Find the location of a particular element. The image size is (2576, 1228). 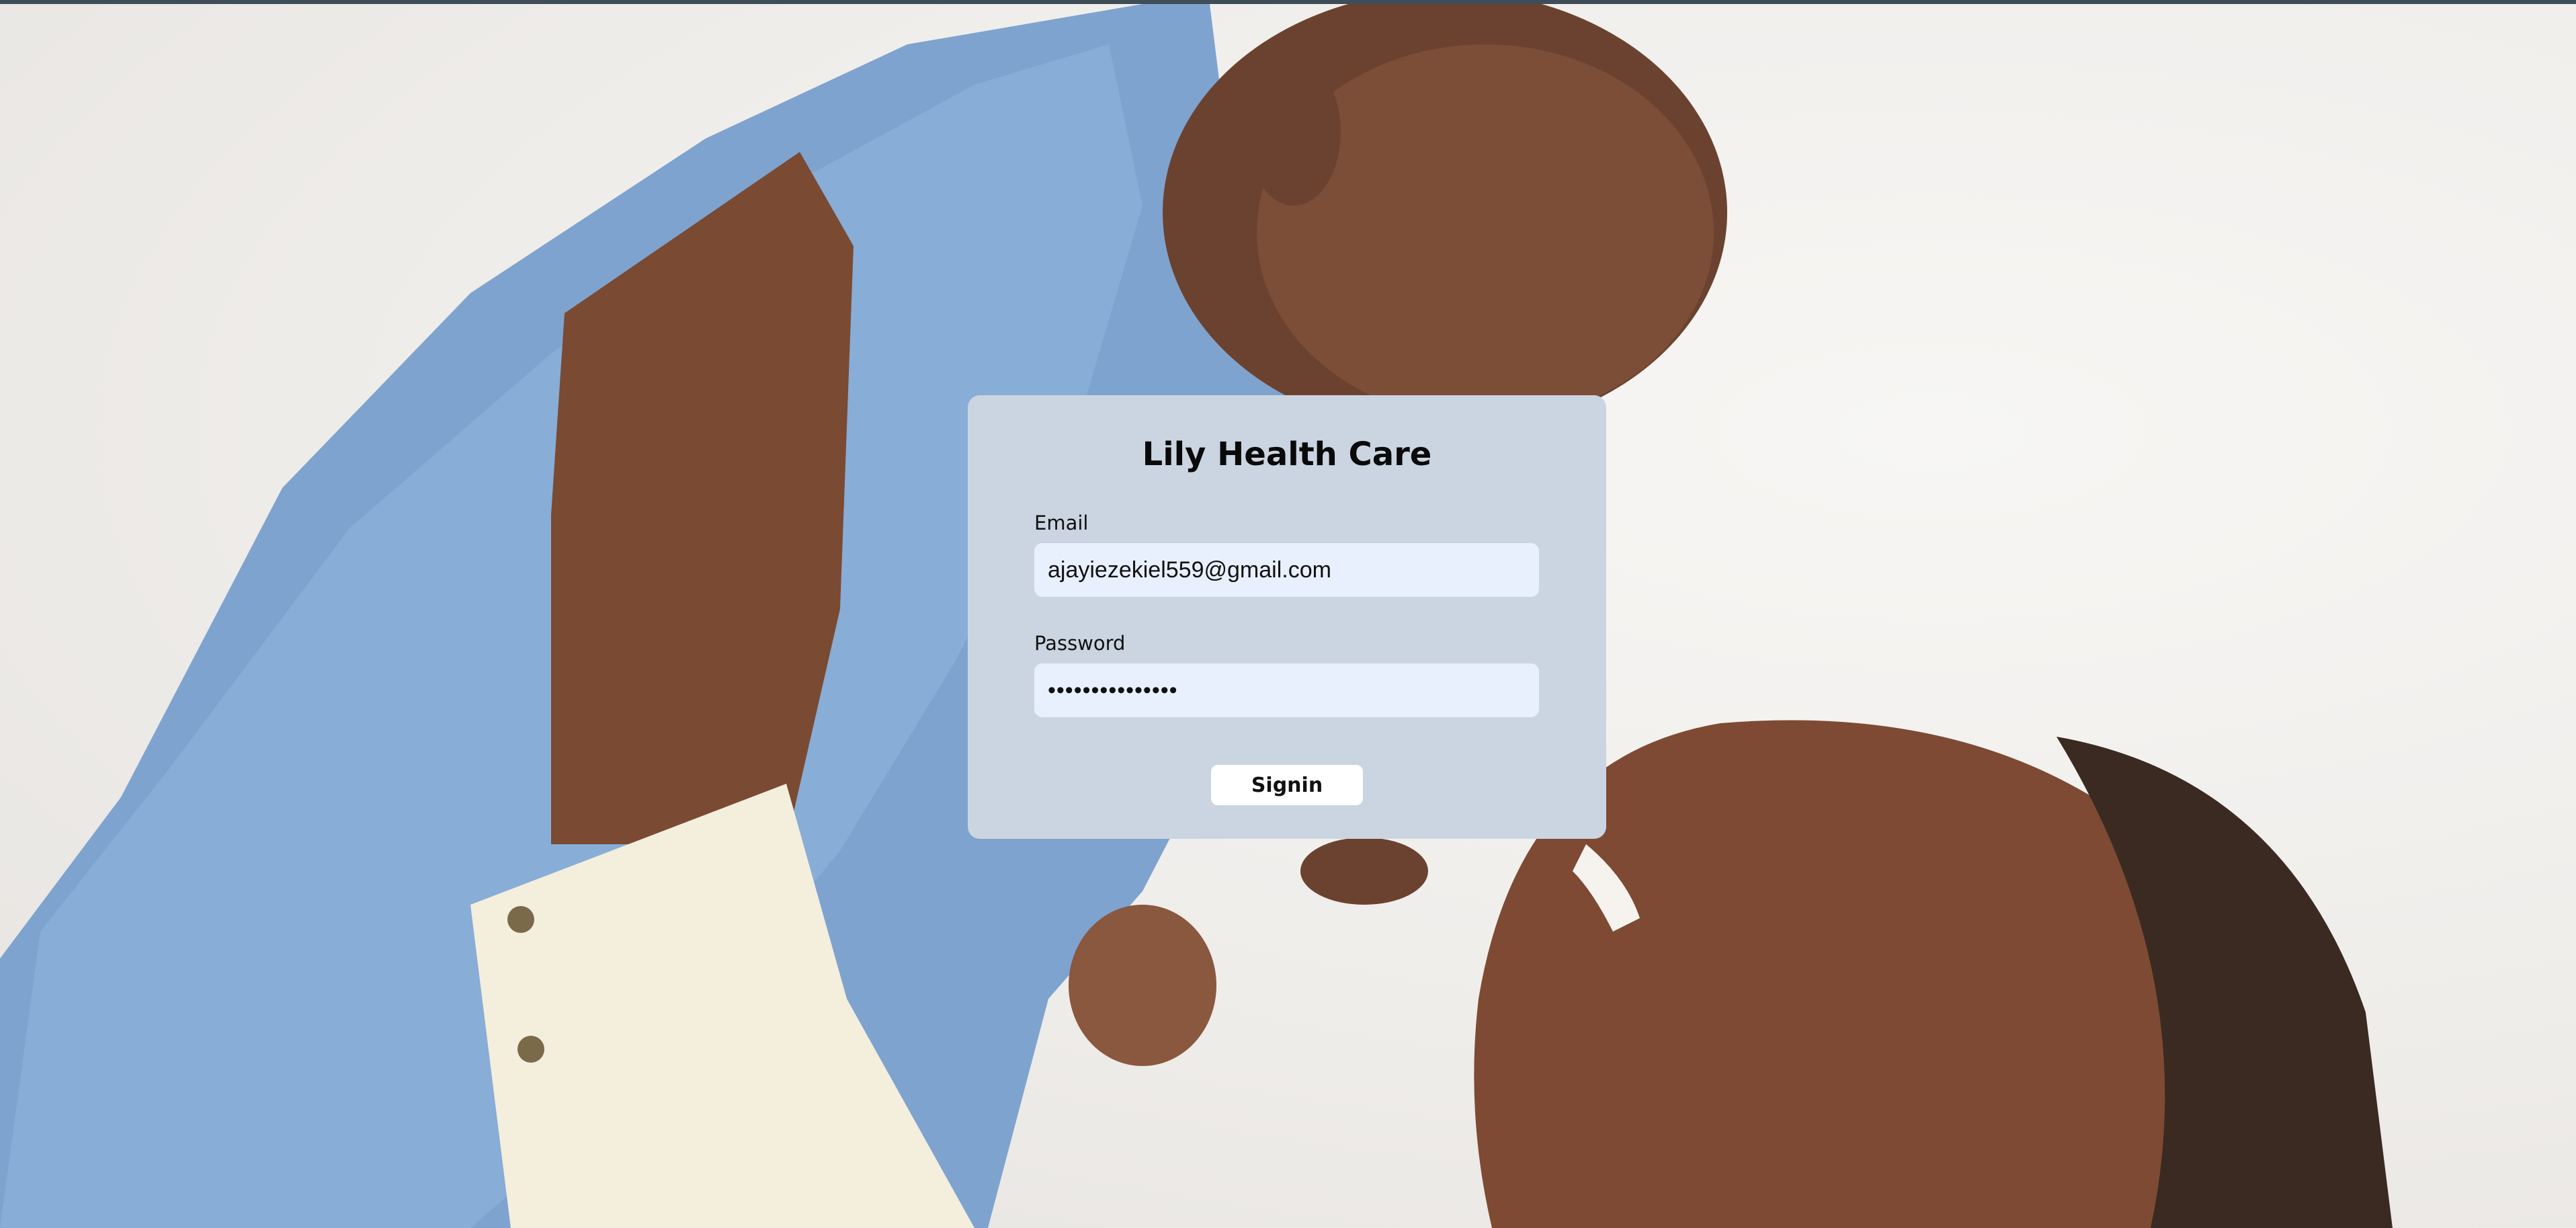

login-card: Lily Health Care Email Password Signin is located at coordinates (1287, 617).